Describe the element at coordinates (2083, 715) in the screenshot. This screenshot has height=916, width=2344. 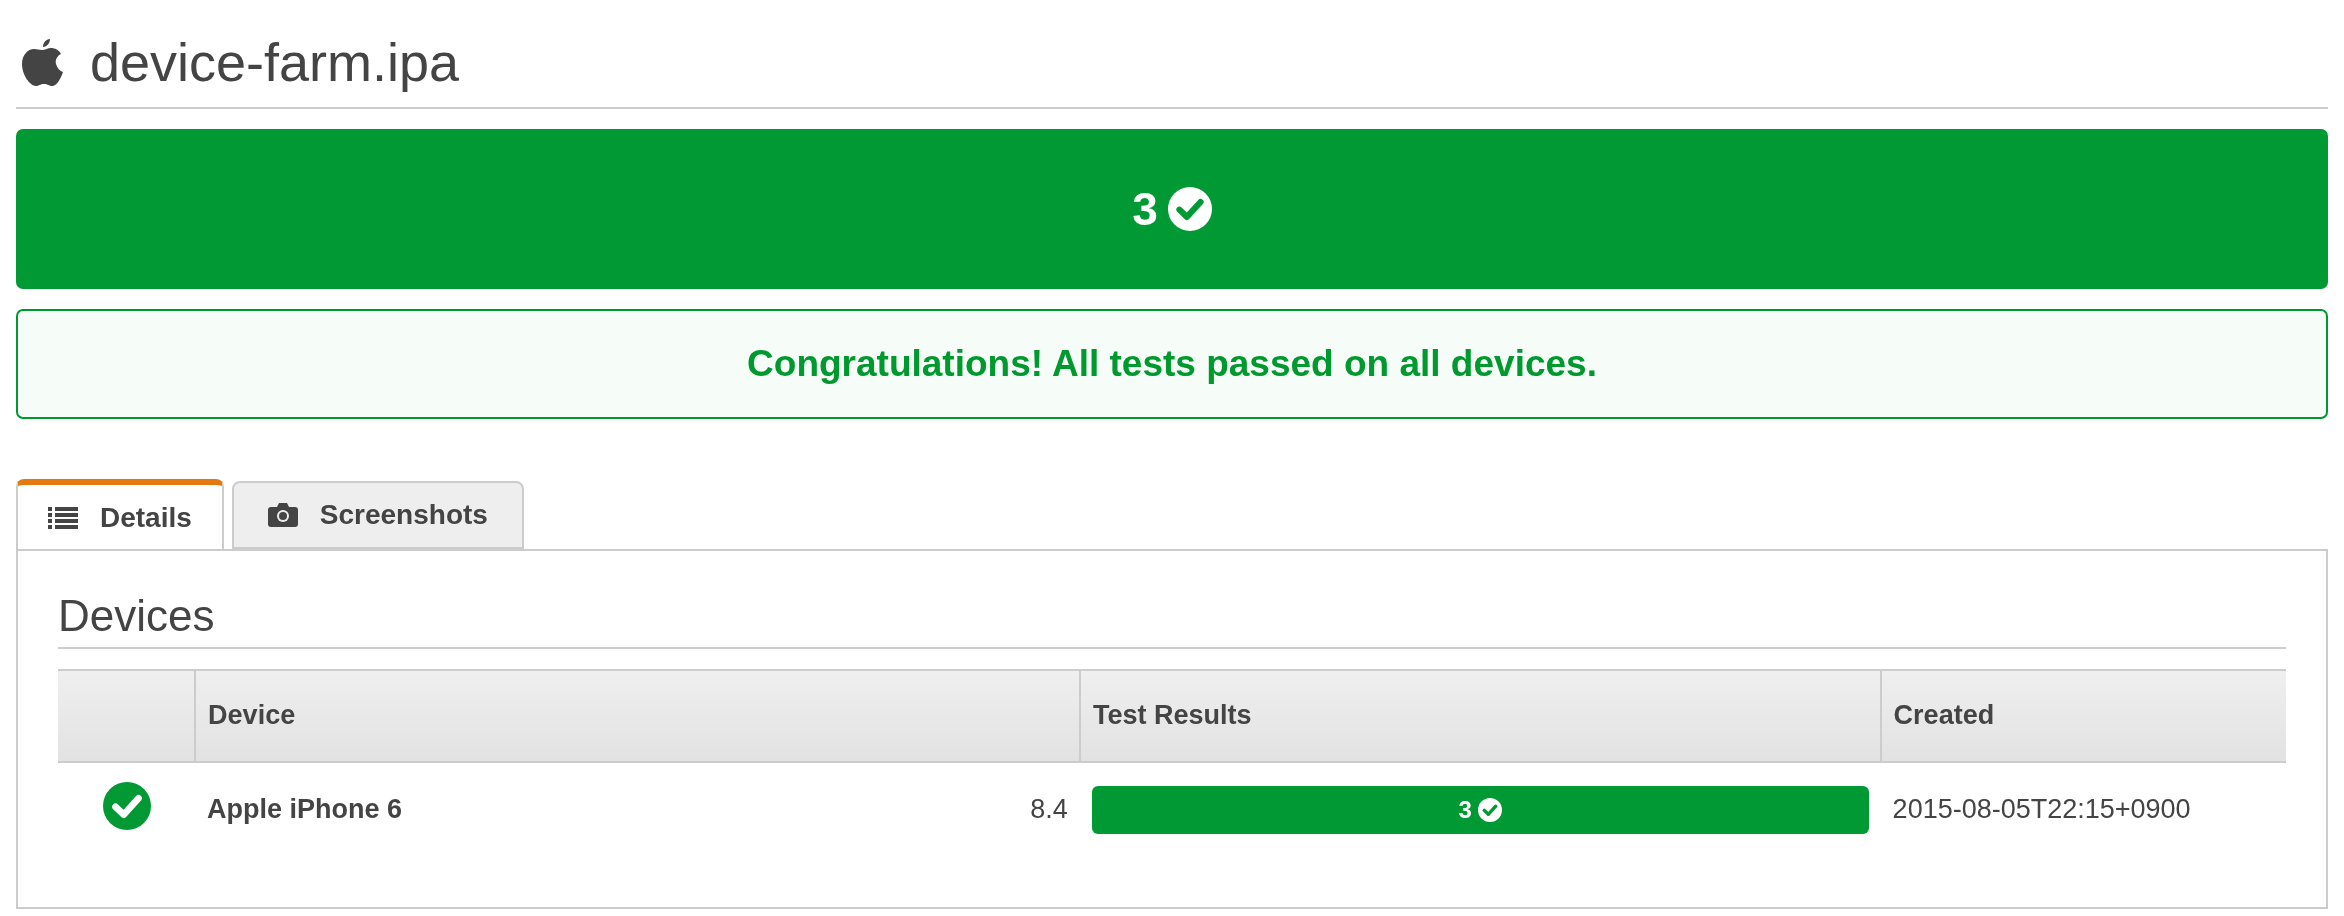
I see `header-cell: Created` at that location.